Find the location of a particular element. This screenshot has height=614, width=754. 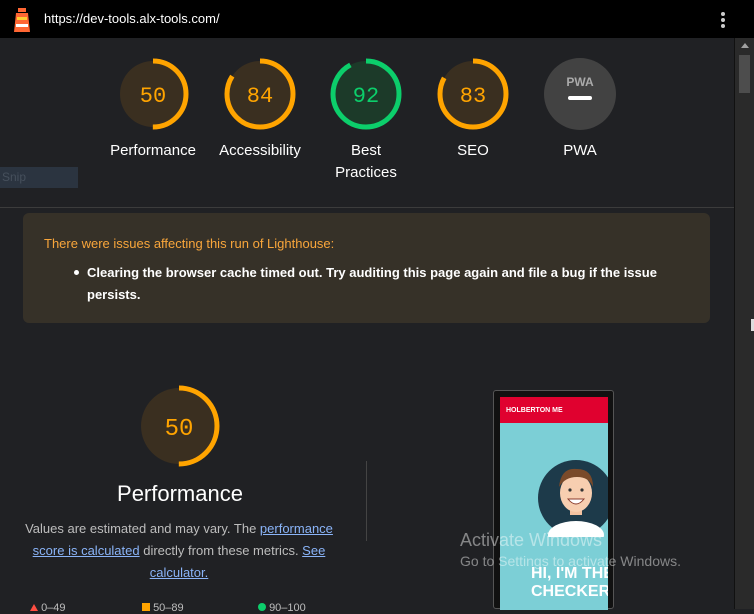

performance-score: 50 is located at coordinates (179, 429).